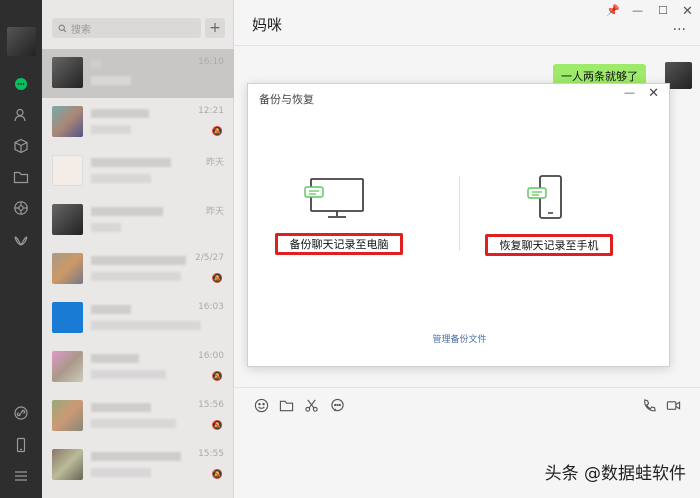 This screenshot has width=700, height=498. Describe the element at coordinates (21, 177) in the screenshot. I see `folder-icon` at that location.